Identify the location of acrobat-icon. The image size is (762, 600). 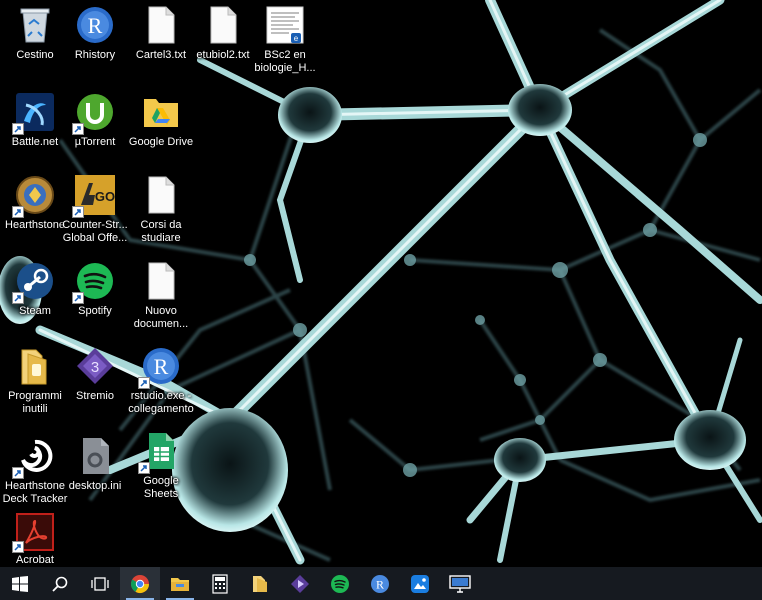
(34, 533).